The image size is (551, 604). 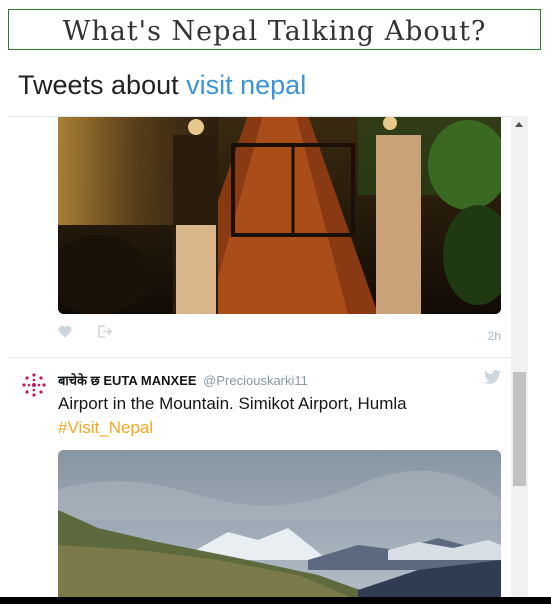 I want to click on tweet-divider, so click(x=259, y=357).